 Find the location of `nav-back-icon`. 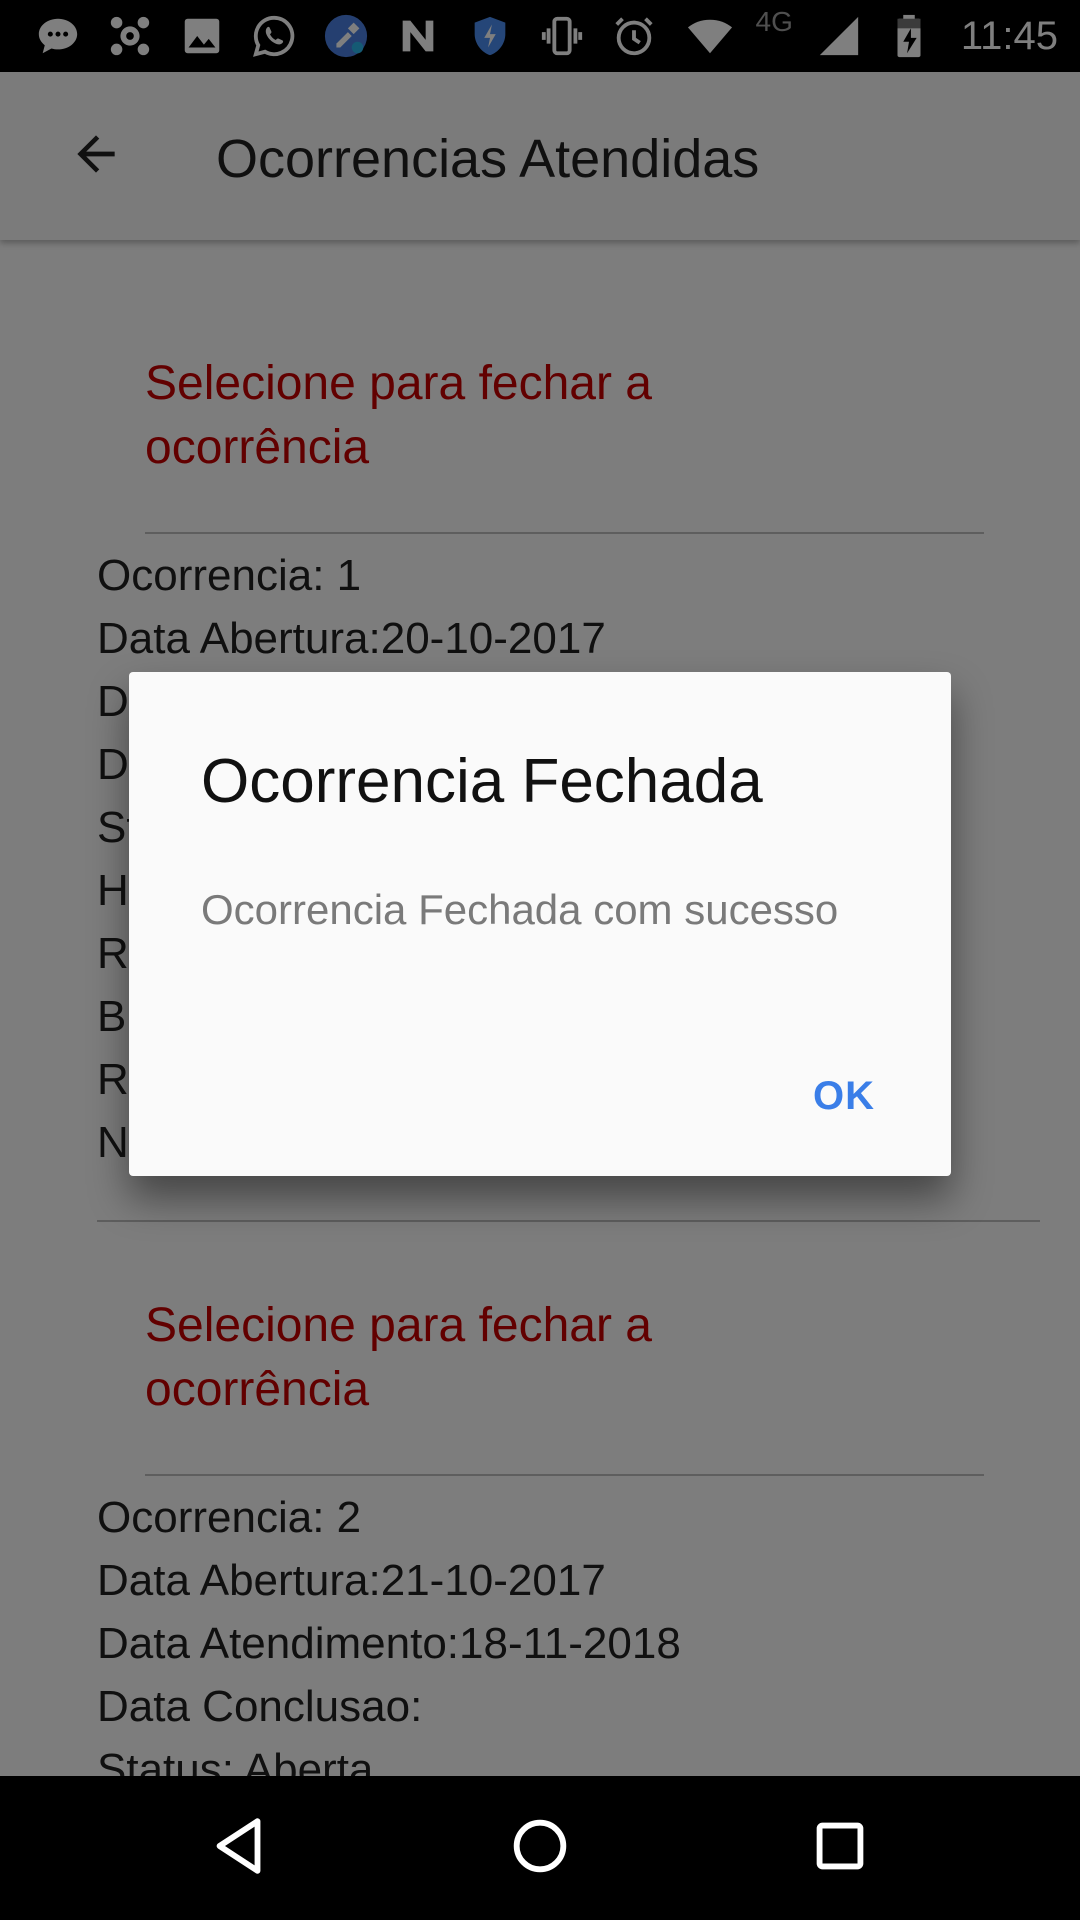

nav-back-icon is located at coordinates (240, 1848).